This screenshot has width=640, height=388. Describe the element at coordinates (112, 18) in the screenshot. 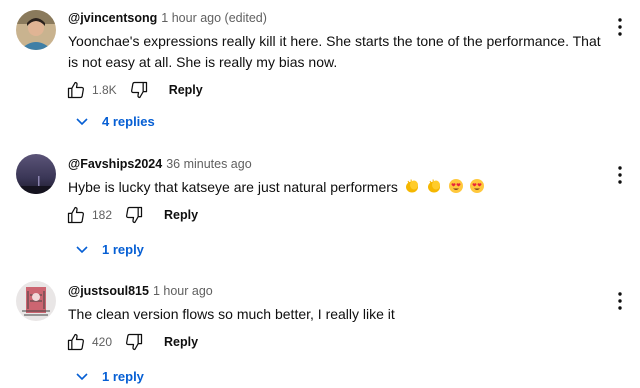

I see `author-name: @jvincentsong` at that location.